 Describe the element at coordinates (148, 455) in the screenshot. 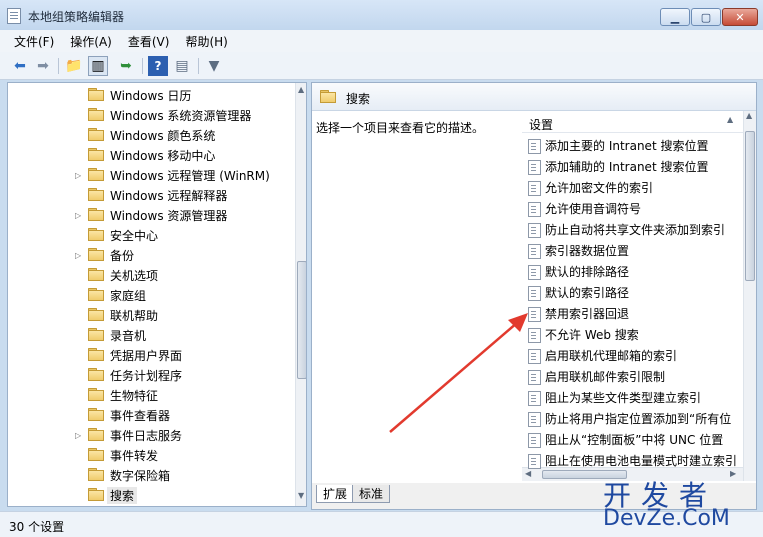

I see `tree-item: 事件转发` at that location.